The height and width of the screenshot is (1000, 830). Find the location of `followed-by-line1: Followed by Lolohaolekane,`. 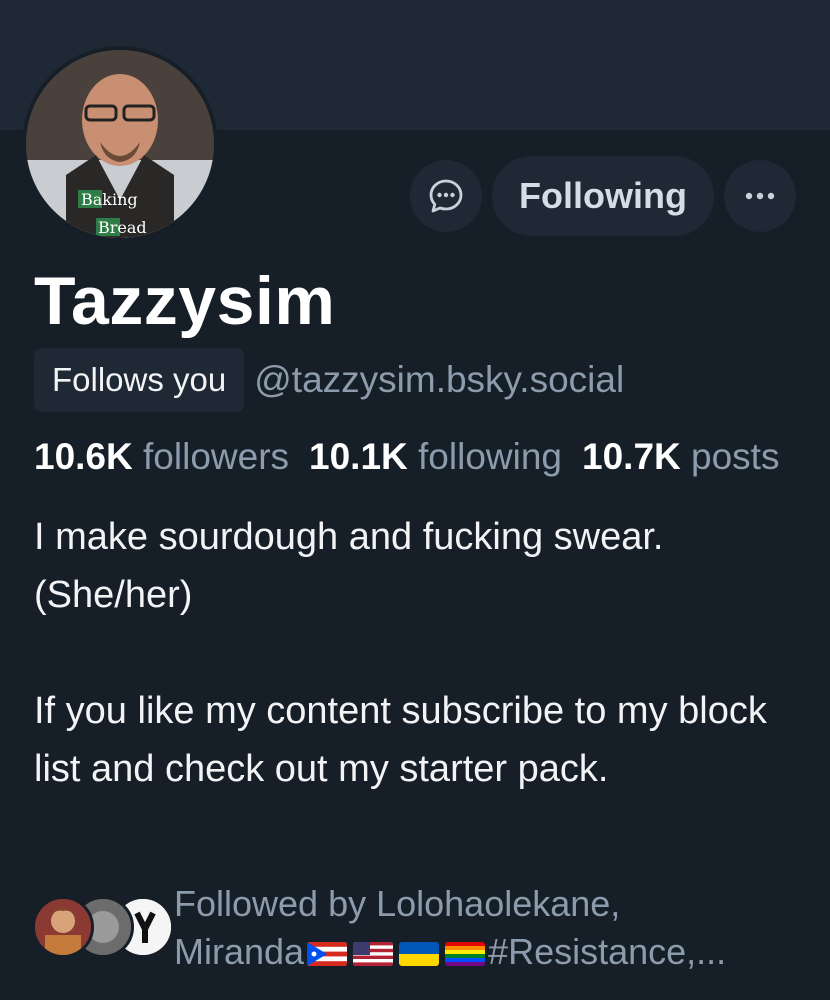

followed-by-line1: Followed by Lolohaolekane, is located at coordinates (397, 903).